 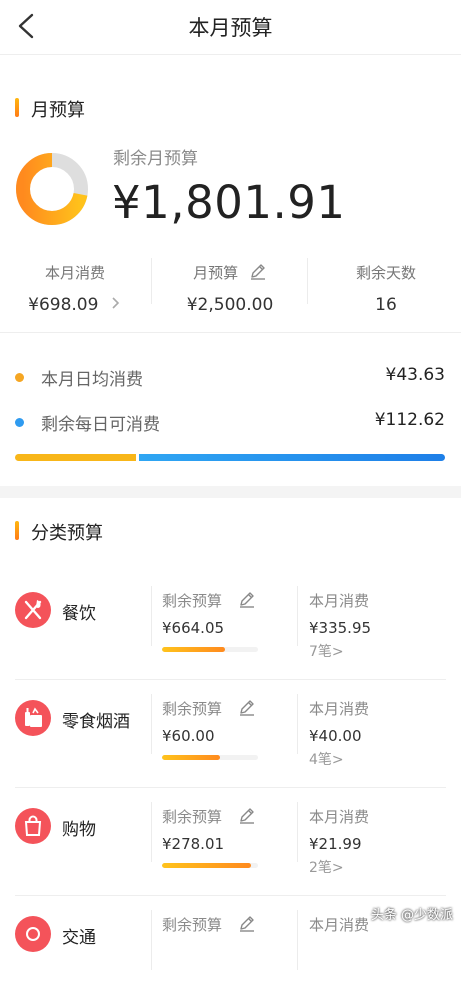 What do you see at coordinates (79, 830) in the screenshot?
I see `category-name: 购物` at bounding box center [79, 830].